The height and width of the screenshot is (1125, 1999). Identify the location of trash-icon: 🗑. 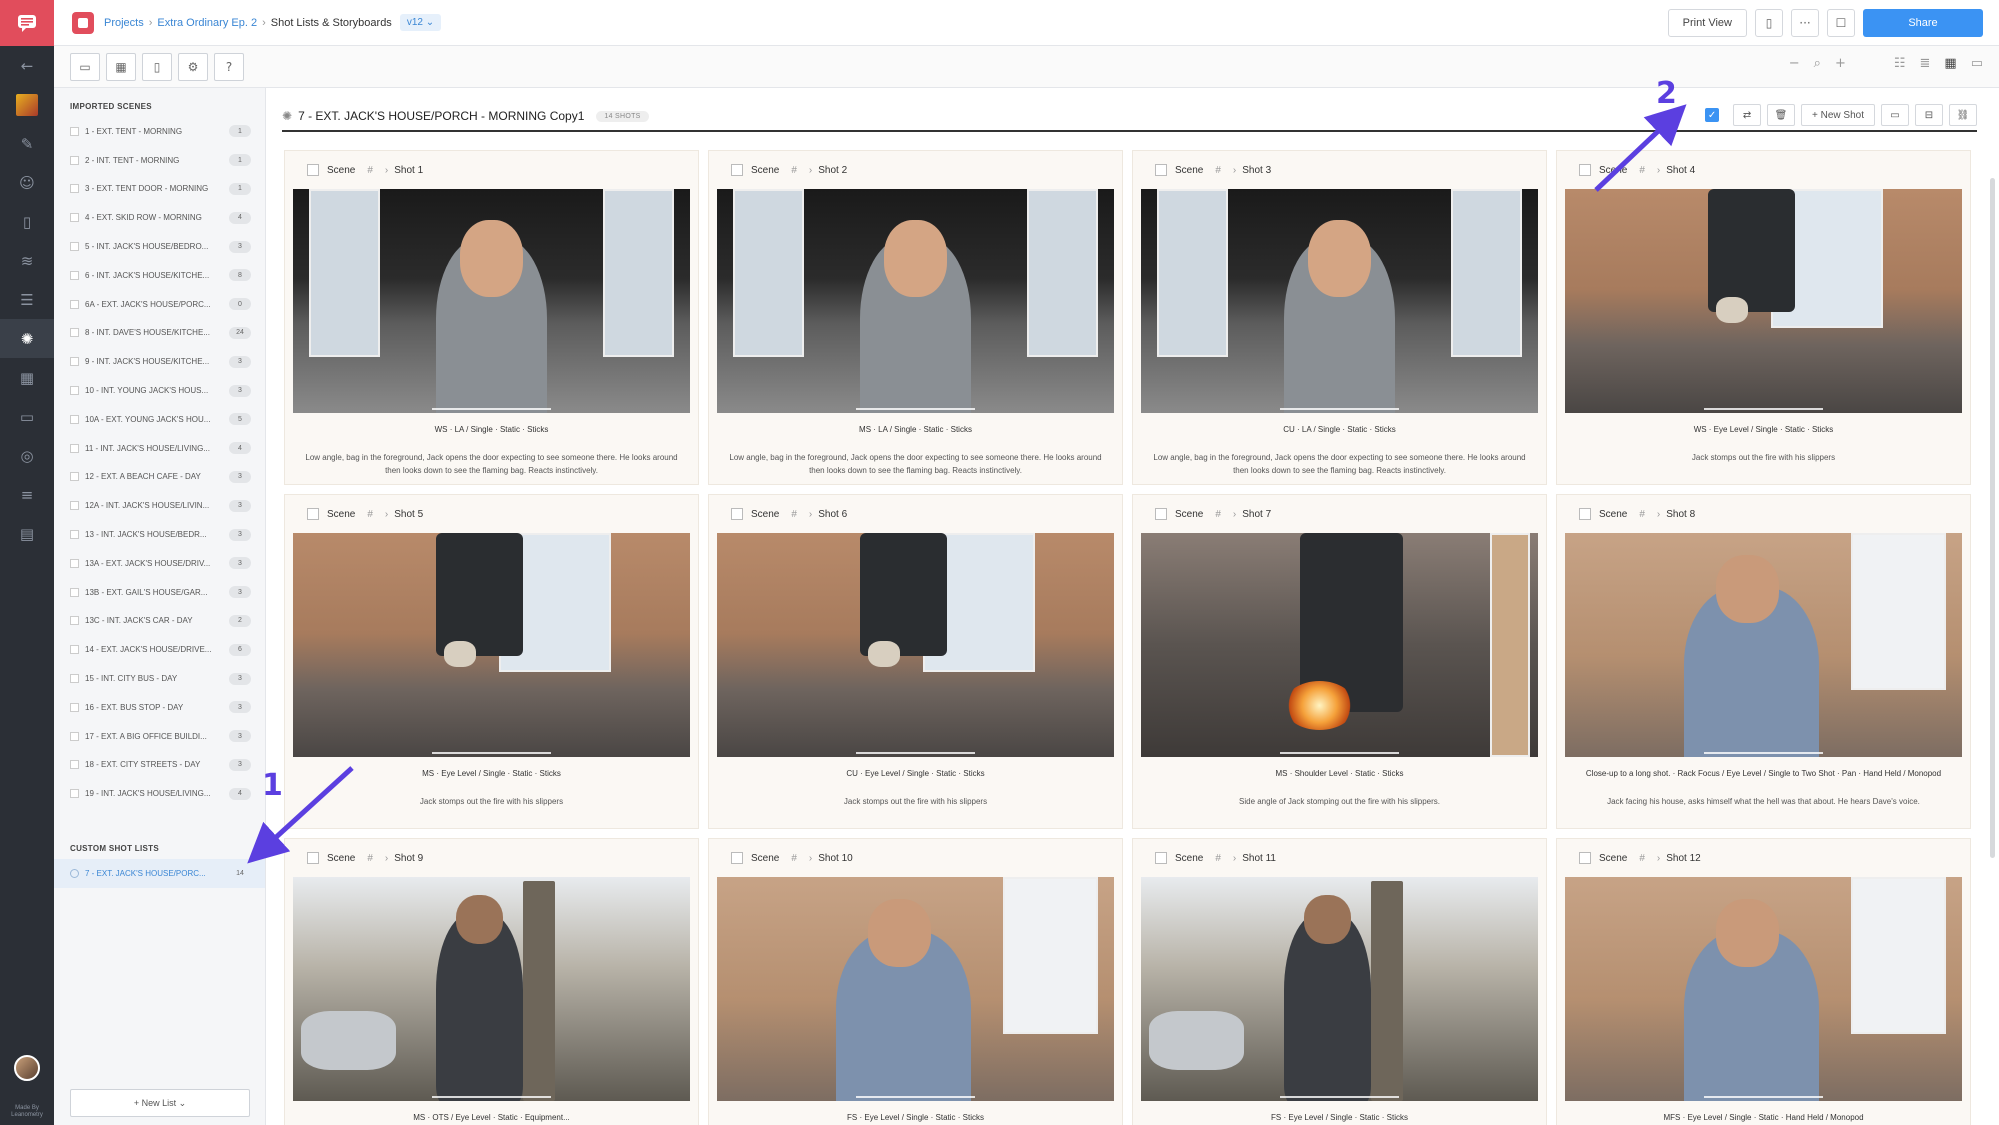
(1781, 115).